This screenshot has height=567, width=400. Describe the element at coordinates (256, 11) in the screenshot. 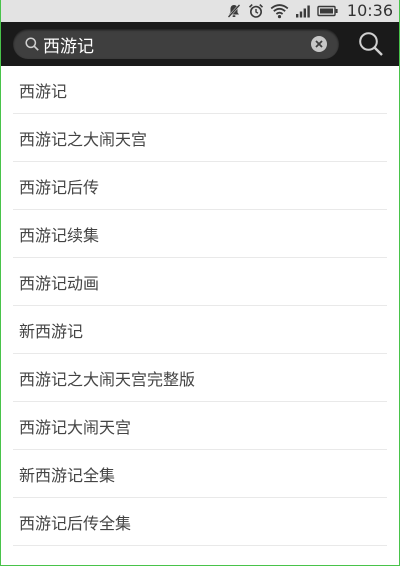

I see `alarm-icon` at that location.